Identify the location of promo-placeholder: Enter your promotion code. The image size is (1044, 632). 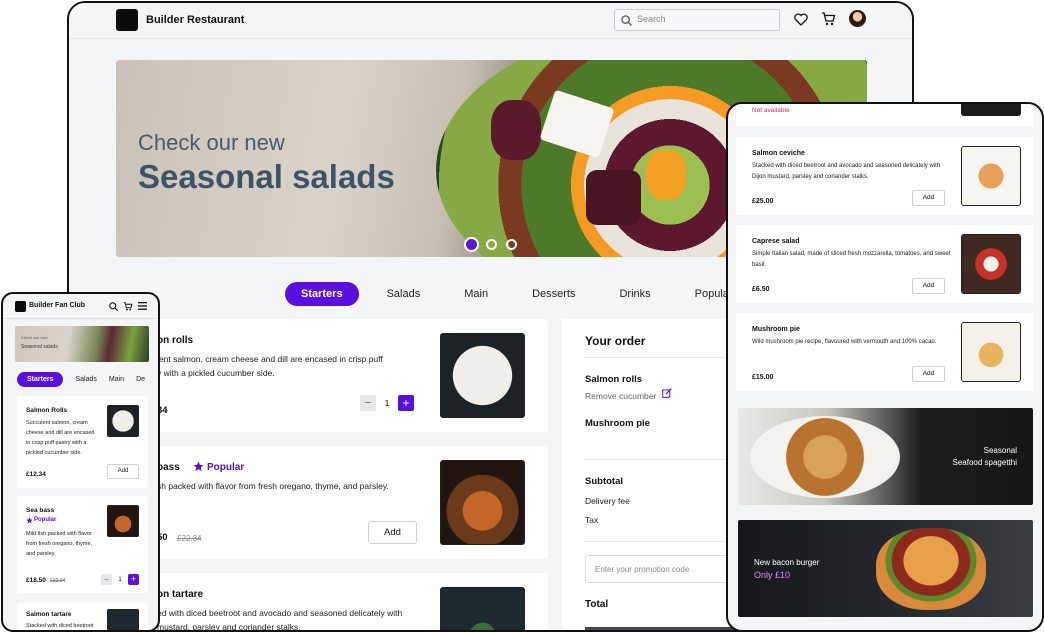
(642, 569).